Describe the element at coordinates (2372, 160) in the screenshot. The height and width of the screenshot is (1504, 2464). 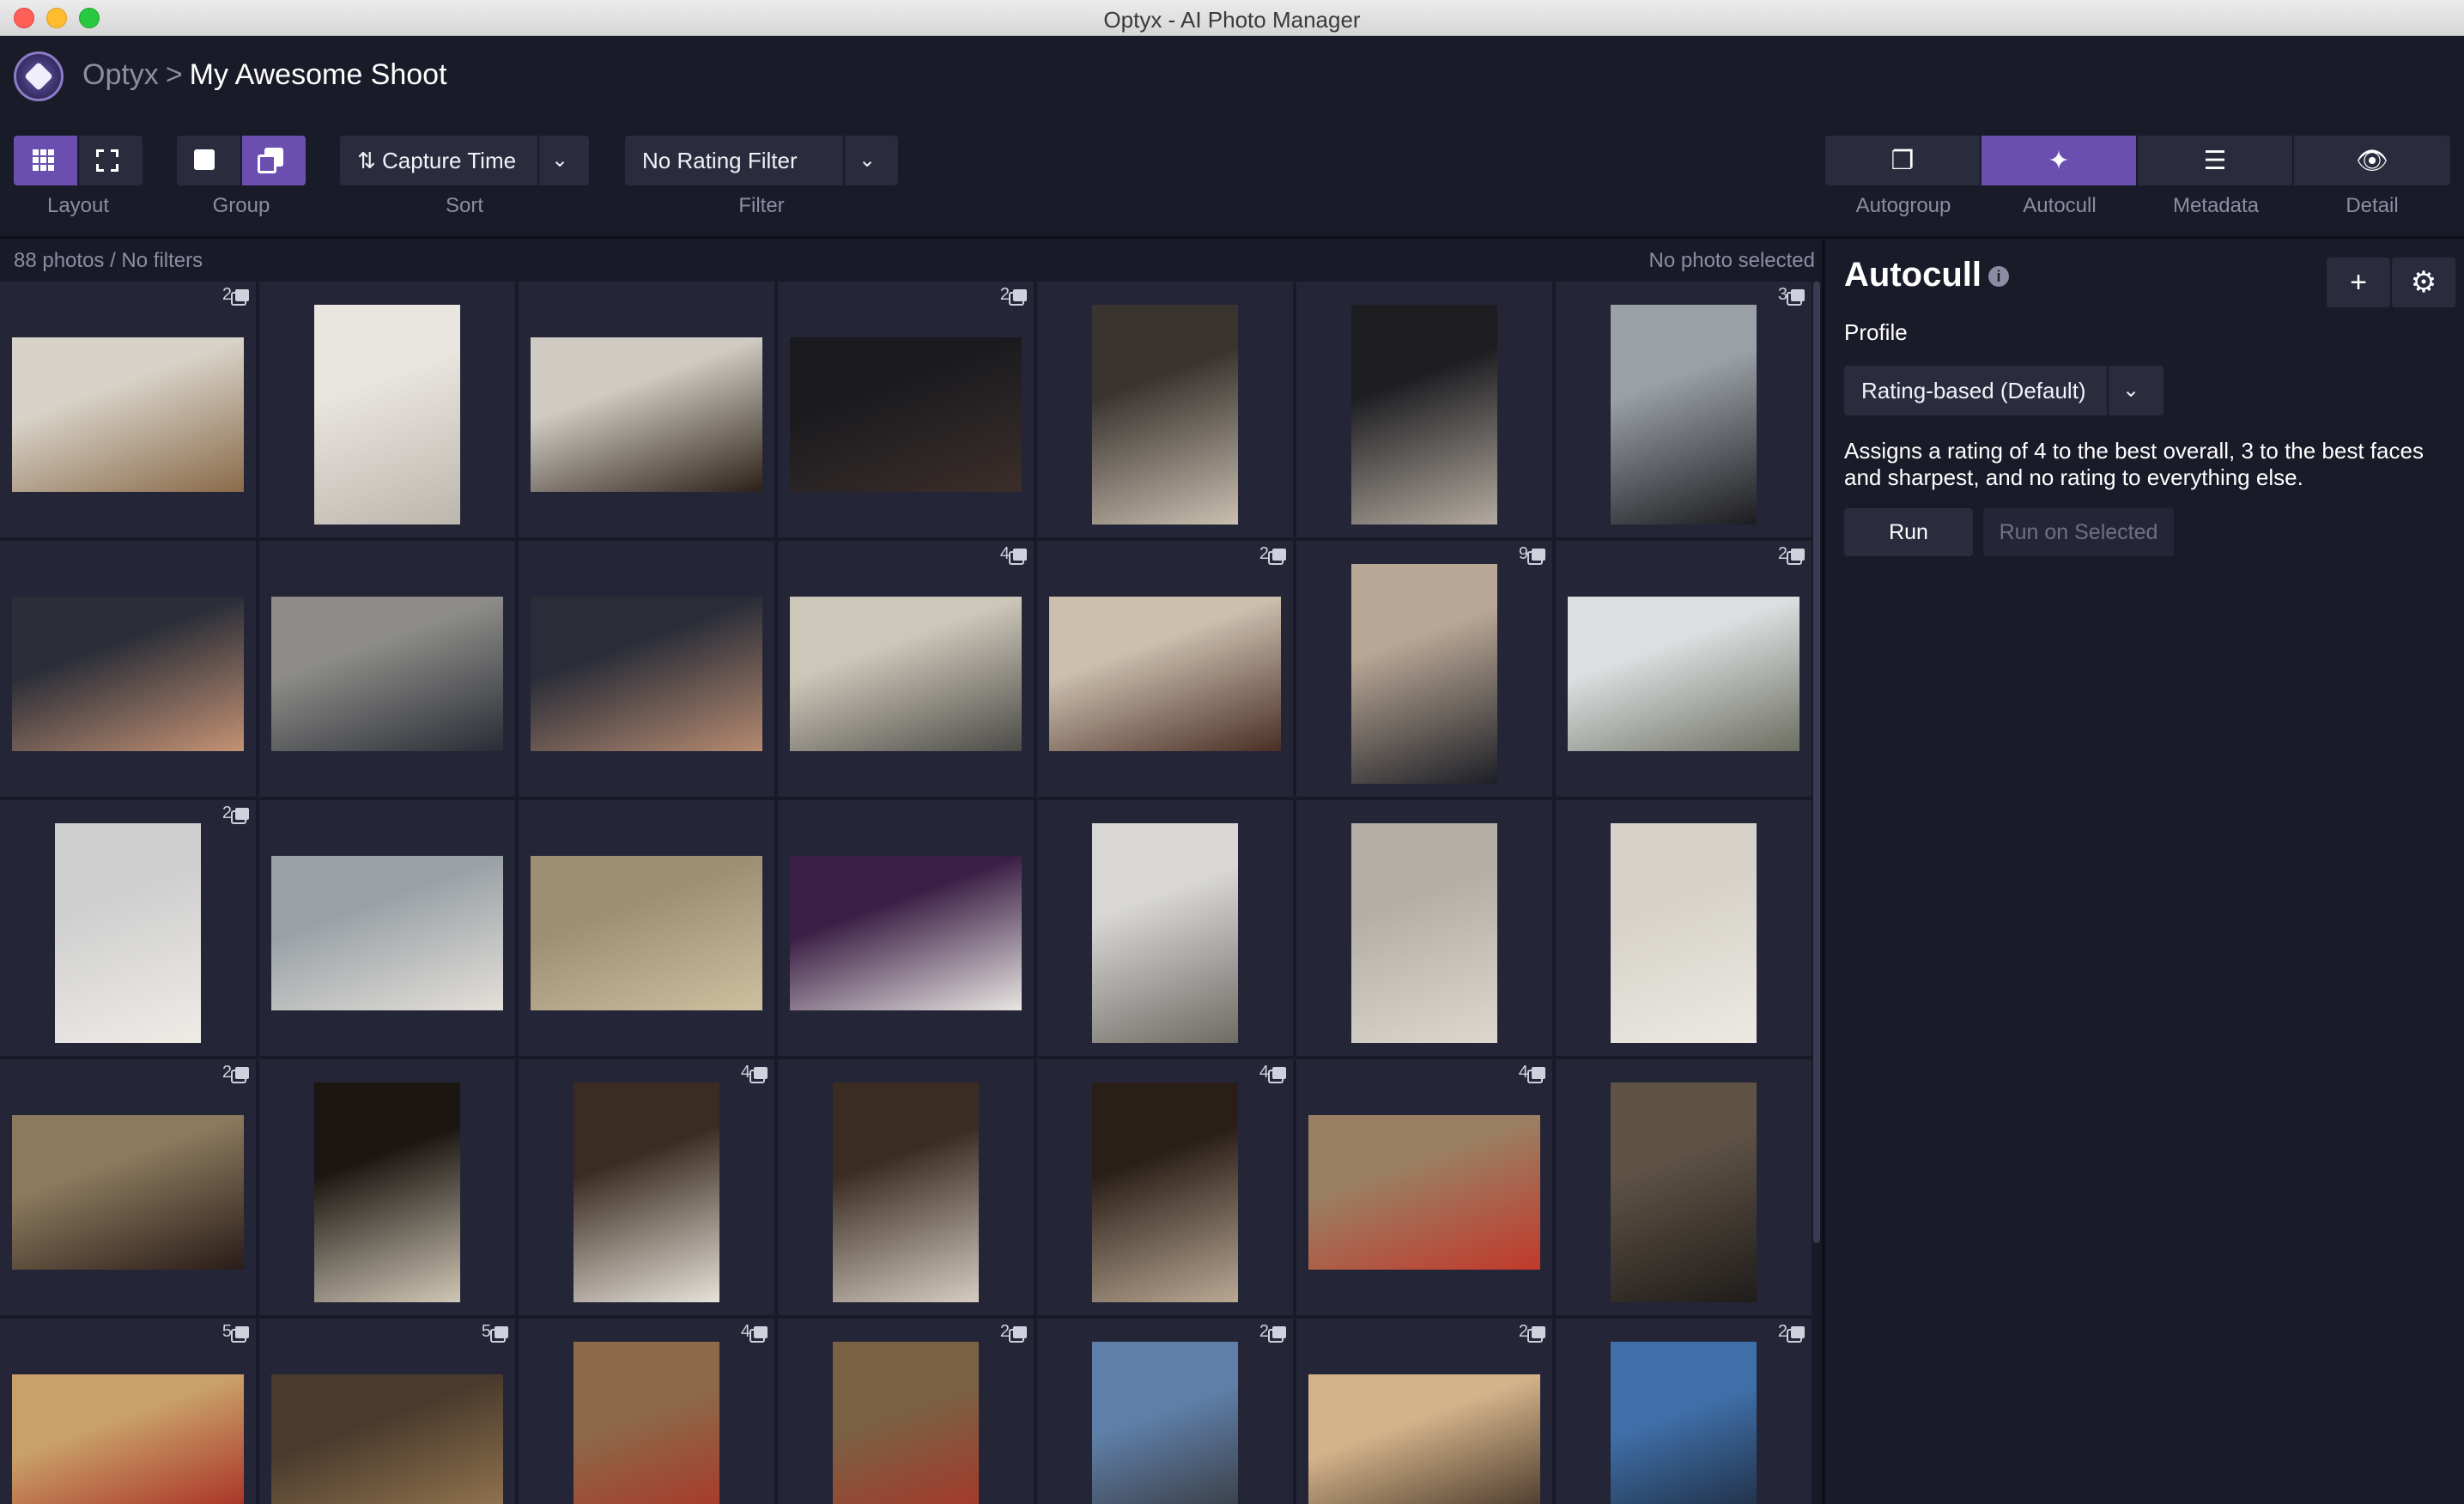
I see `tool-detail-button: 👁` at that location.